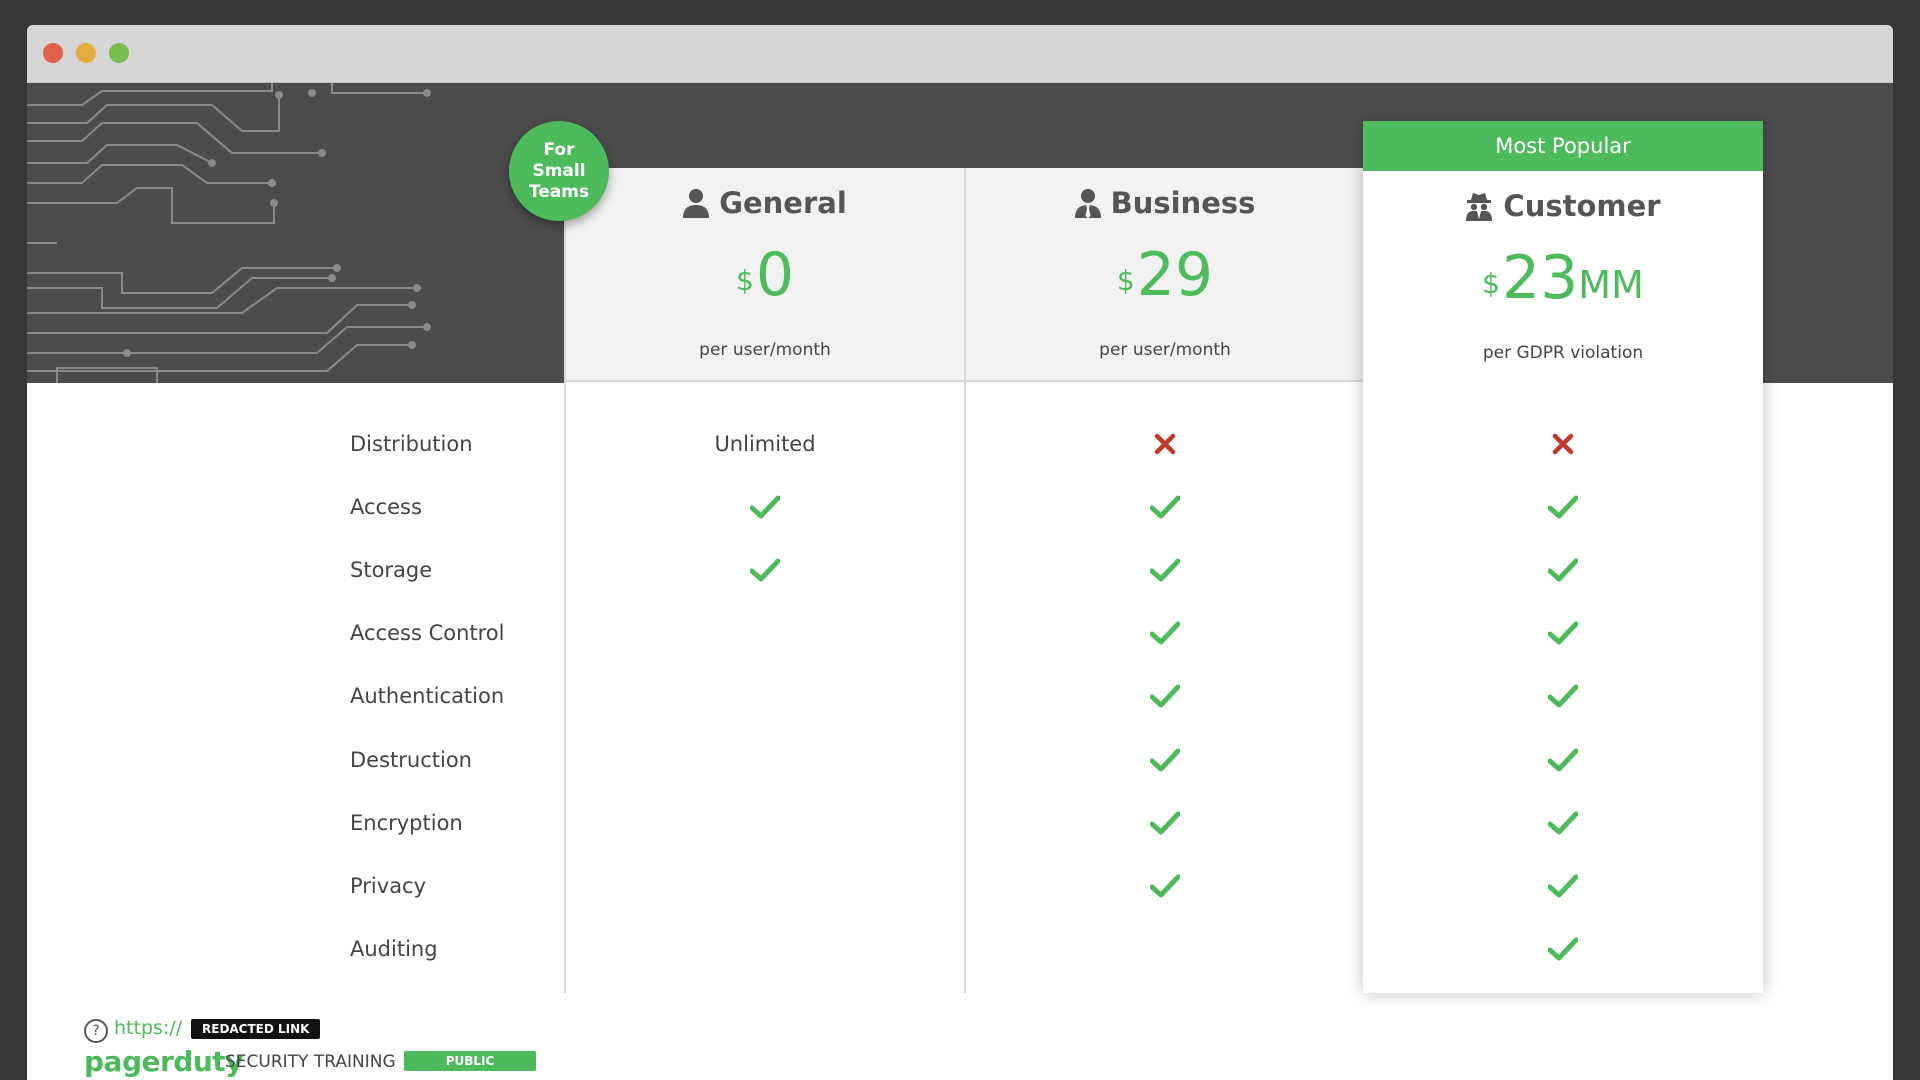 Image resolution: width=1920 pixels, height=1080 pixels. What do you see at coordinates (411, 759) in the screenshot?
I see `feature-label: Destruction` at bounding box center [411, 759].